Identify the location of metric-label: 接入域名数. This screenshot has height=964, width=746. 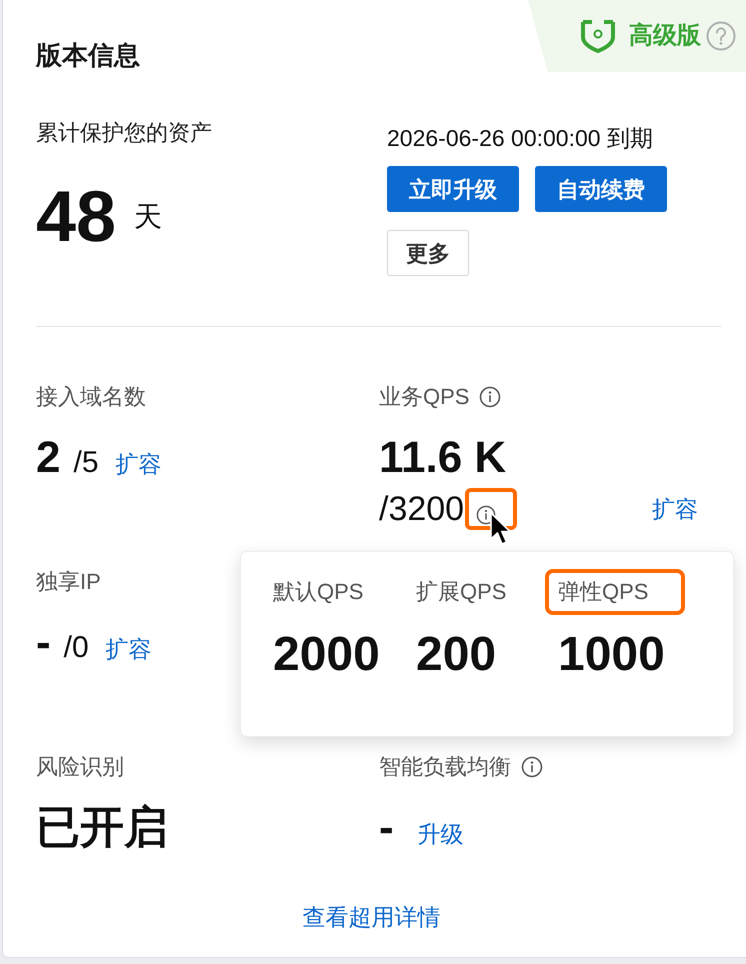
(91, 397).